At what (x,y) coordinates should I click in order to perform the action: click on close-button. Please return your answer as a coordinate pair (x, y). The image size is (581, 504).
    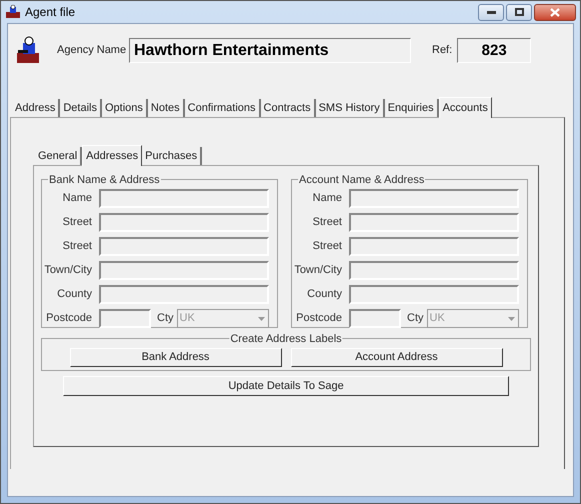
    Looking at the image, I should click on (555, 12).